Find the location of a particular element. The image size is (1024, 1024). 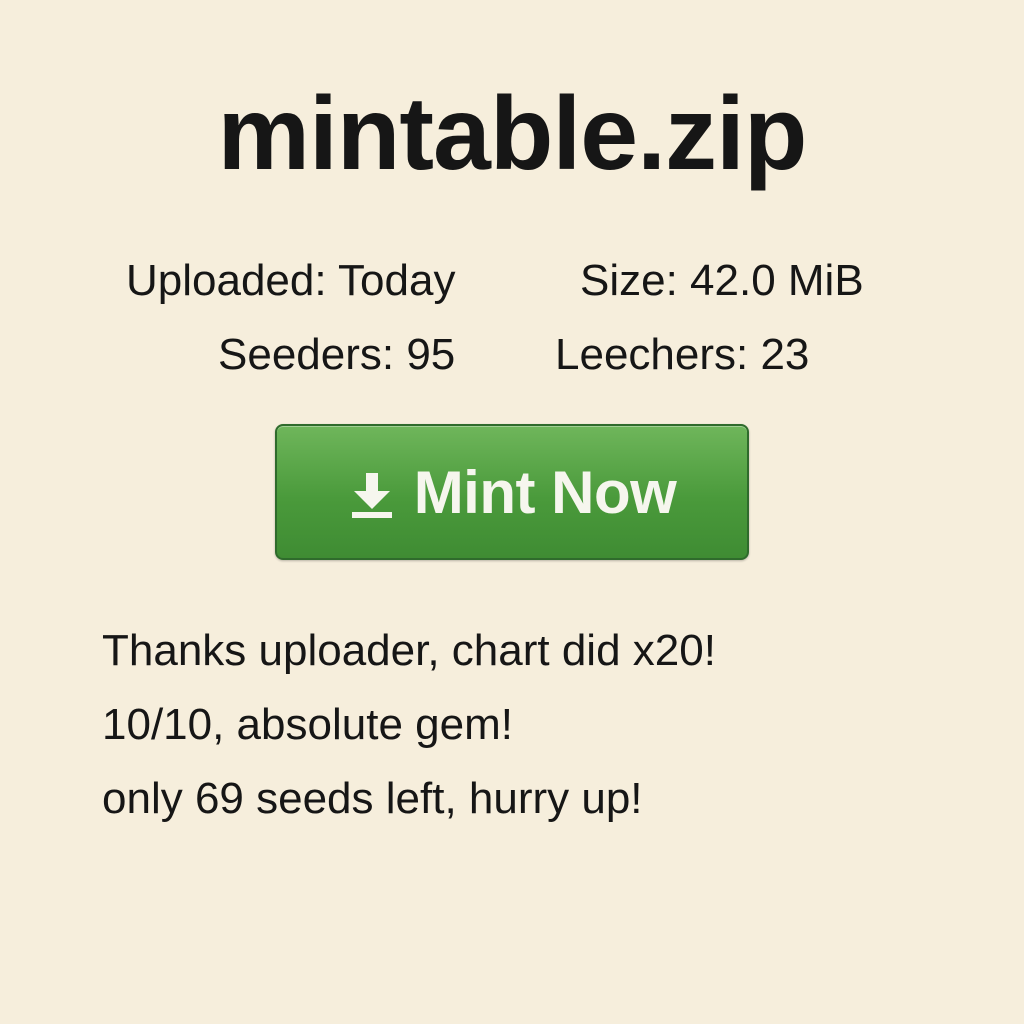

seeders-info: Seeders: 95 is located at coordinates (337, 354).